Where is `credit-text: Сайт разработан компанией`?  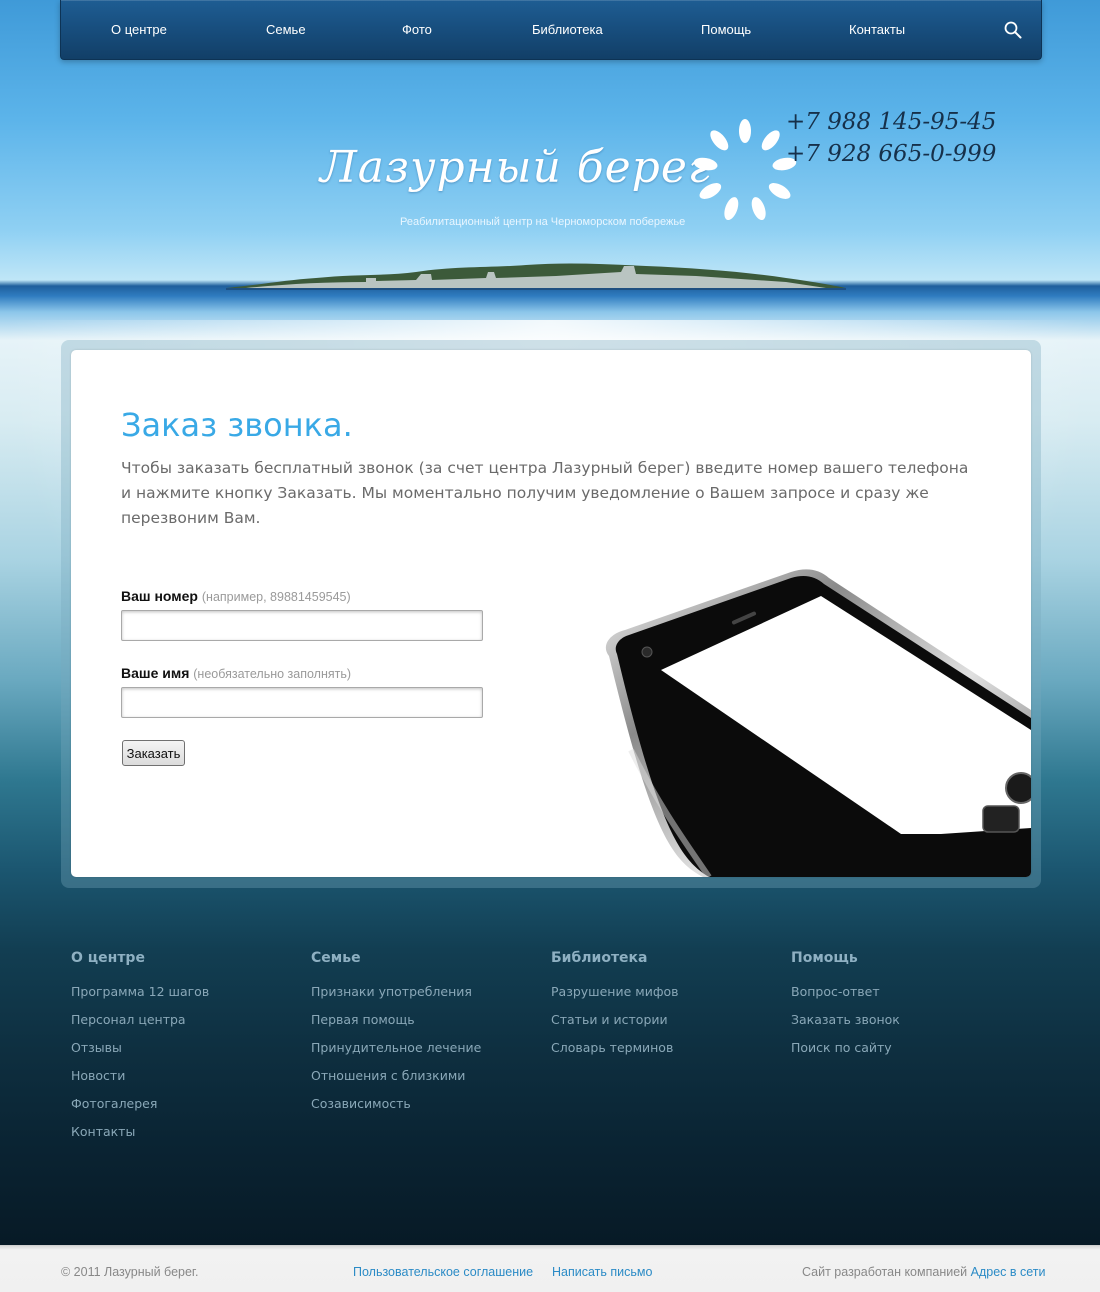
credit-text: Сайт разработан компанией is located at coordinates (885, 1272).